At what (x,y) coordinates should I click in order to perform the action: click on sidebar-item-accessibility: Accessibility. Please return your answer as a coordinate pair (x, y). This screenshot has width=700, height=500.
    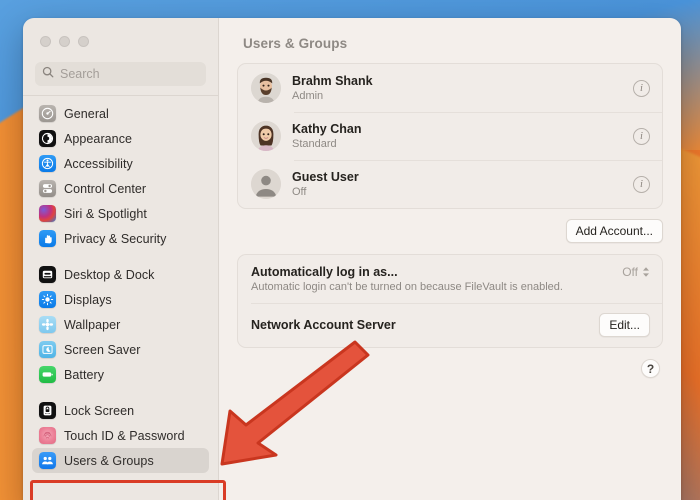
    Looking at the image, I should click on (120, 163).